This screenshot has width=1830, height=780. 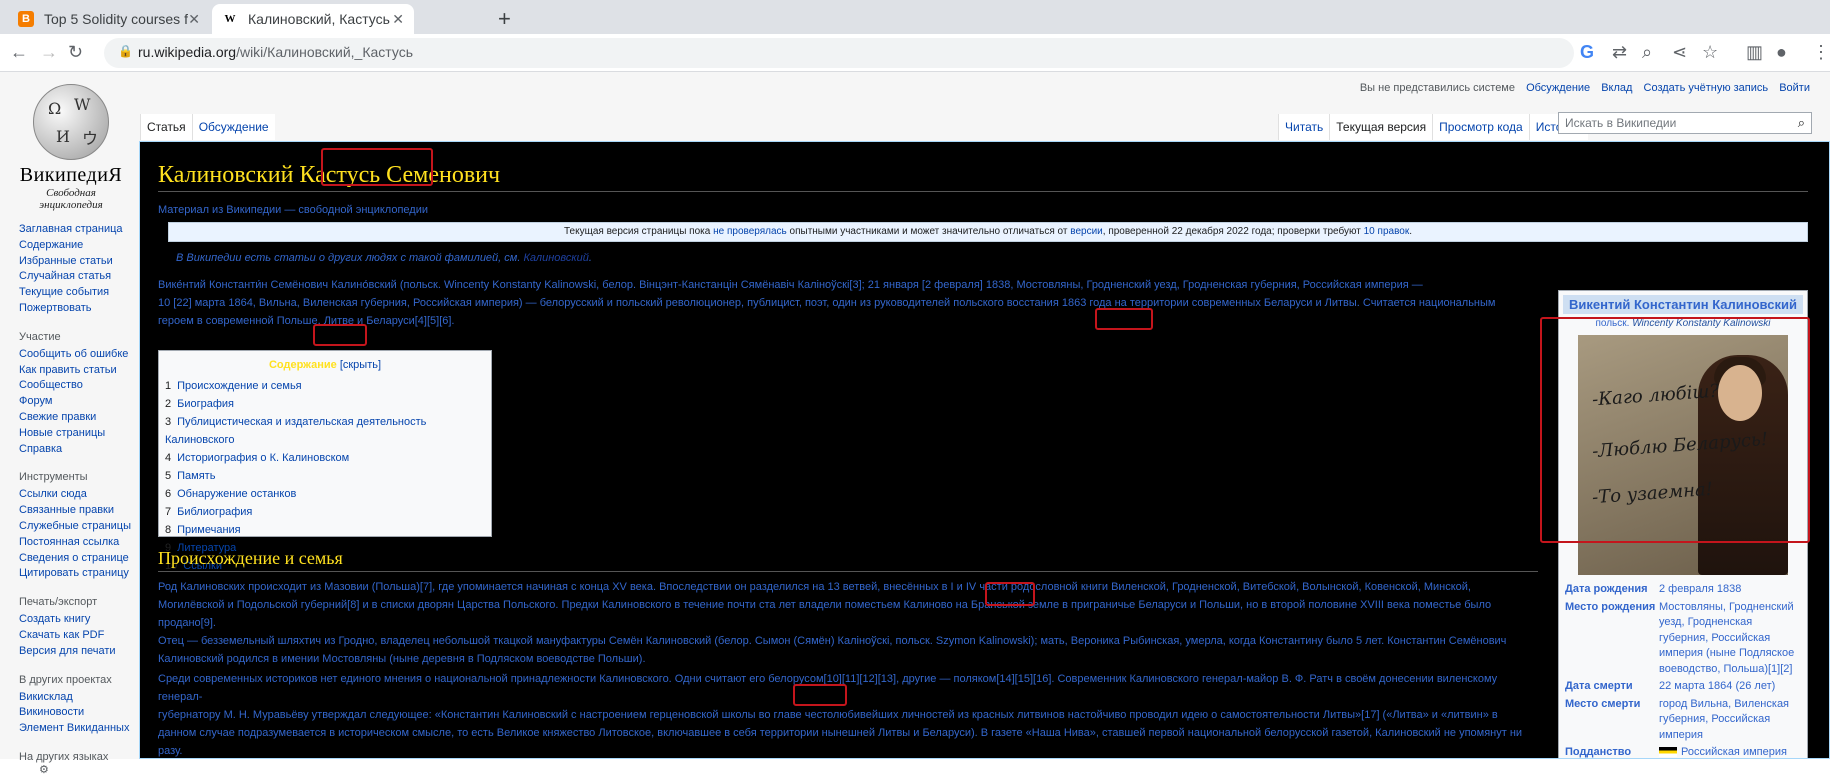 I want to click on sidebar-link: Элемент Викиданных, so click(x=79, y=729).